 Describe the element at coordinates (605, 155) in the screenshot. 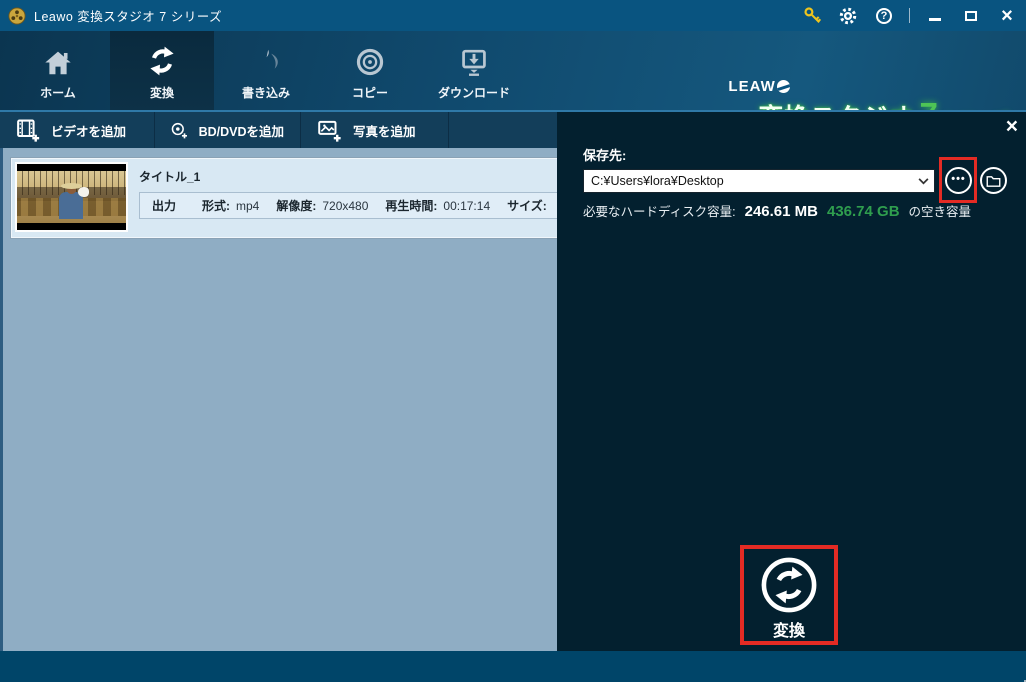

I see `save-destination-label: 保存先:` at that location.